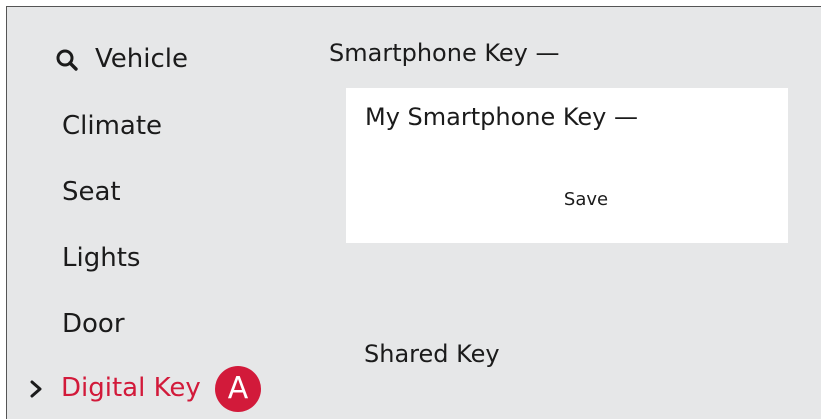 Image resolution: width=821 pixels, height=419 pixels. What do you see at coordinates (93, 324) in the screenshot?
I see `sidebar-item-door: Door` at bounding box center [93, 324].